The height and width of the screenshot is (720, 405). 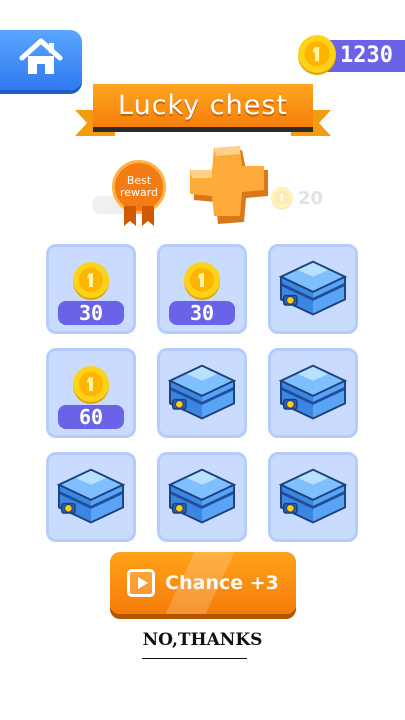 I want to click on medal-ribbon, so click(x=139, y=216).